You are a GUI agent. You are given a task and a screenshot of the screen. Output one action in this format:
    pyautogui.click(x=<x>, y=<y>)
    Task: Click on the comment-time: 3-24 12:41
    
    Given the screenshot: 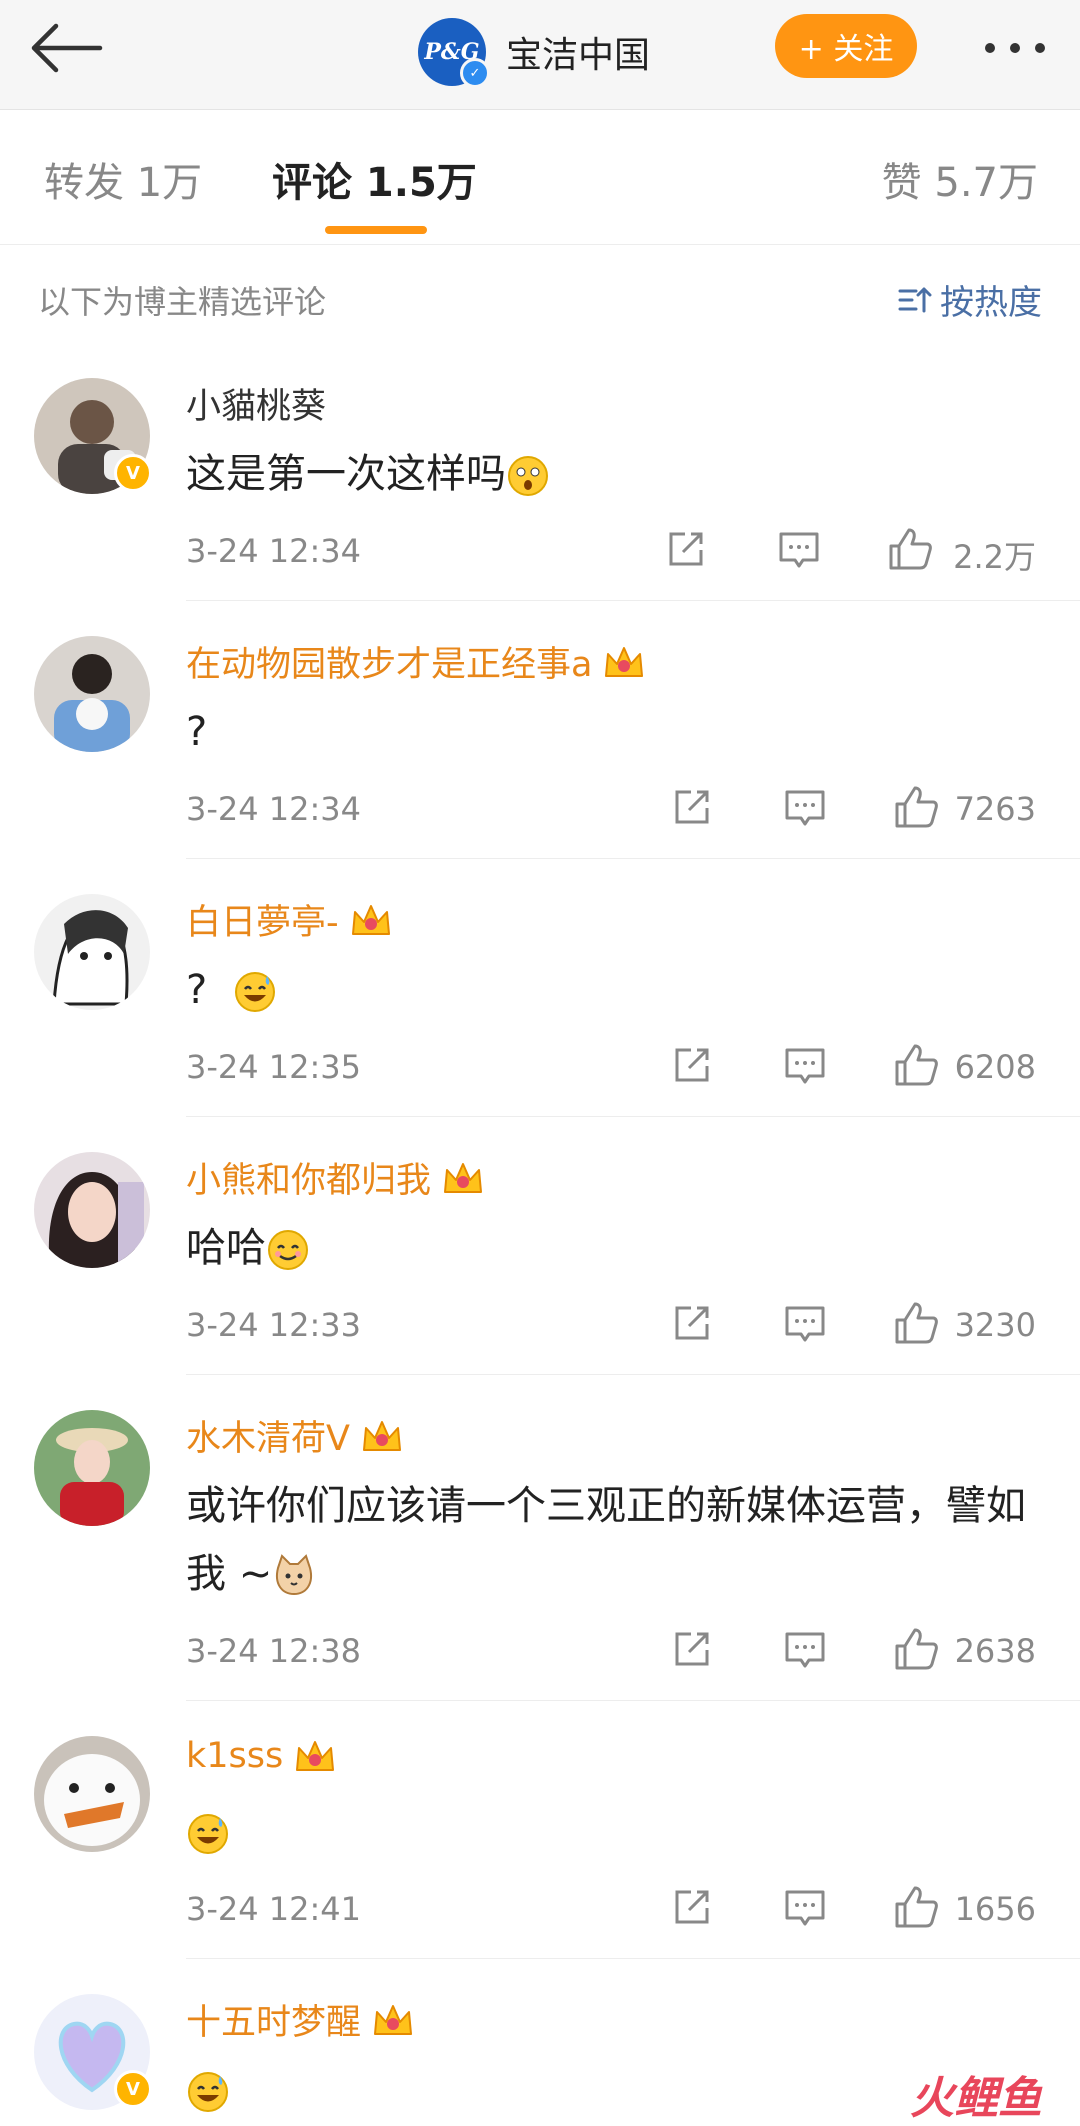 What is the action you would take?
    pyautogui.click(x=274, y=1909)
    